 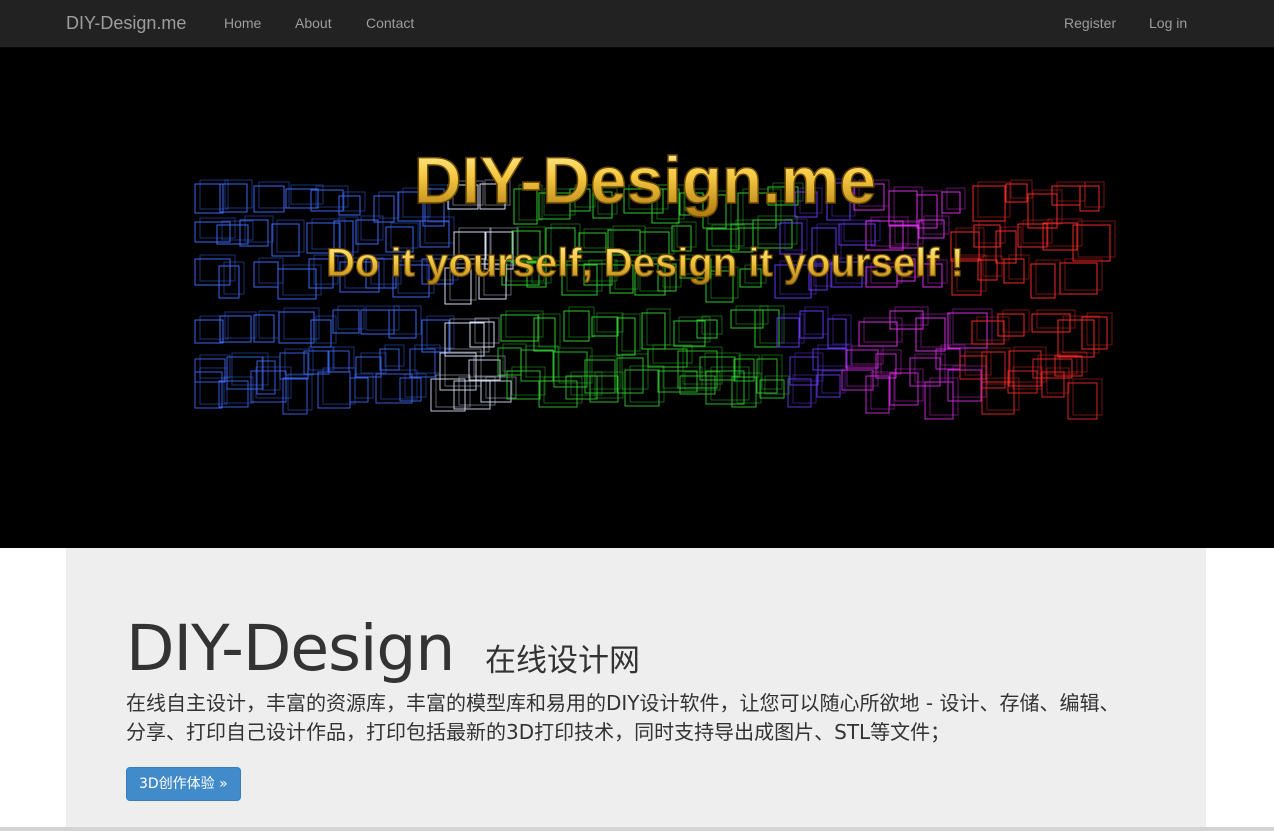 What do you see at coordinates (1168, 23) in the screenshot?
I see `login-link: Log in` at bounding box center [1168, 23].